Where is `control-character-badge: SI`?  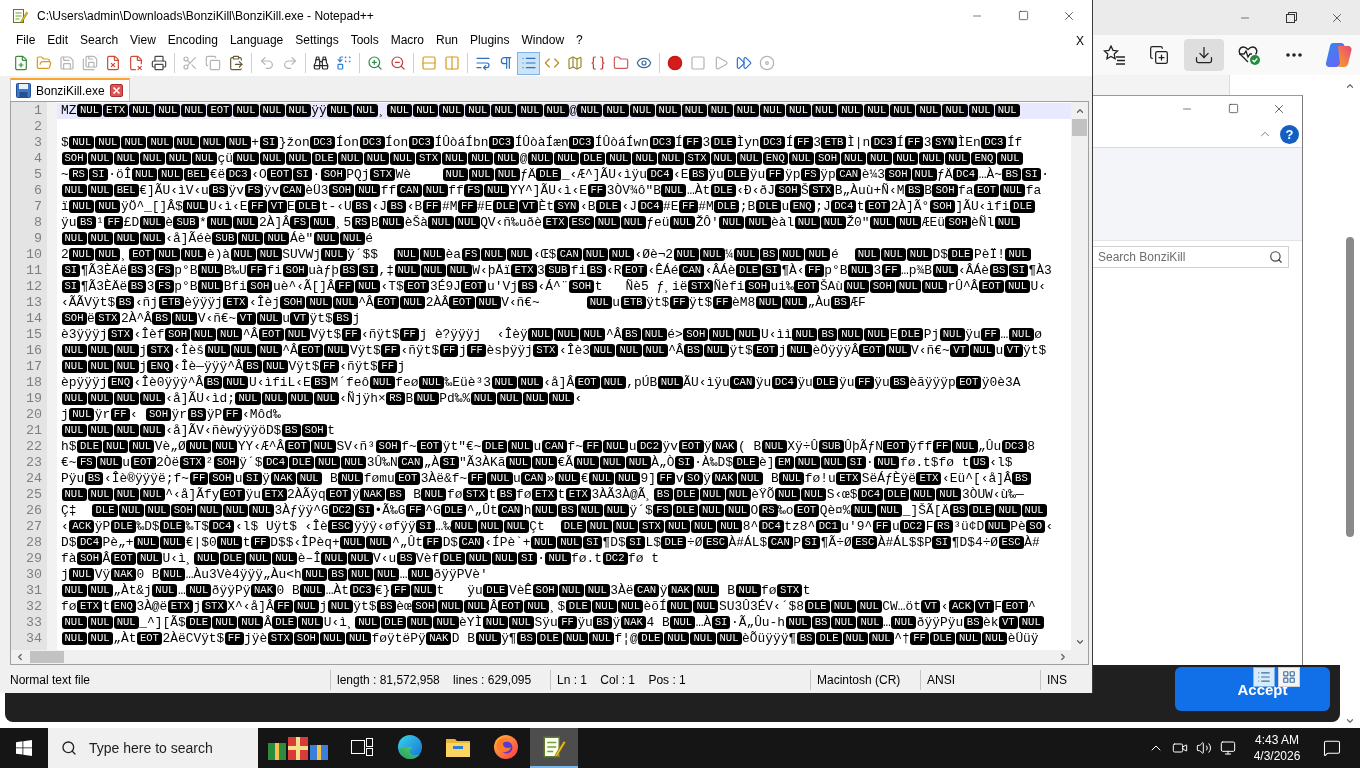 control-character-badge: SI is located at coordinates (71, 286).